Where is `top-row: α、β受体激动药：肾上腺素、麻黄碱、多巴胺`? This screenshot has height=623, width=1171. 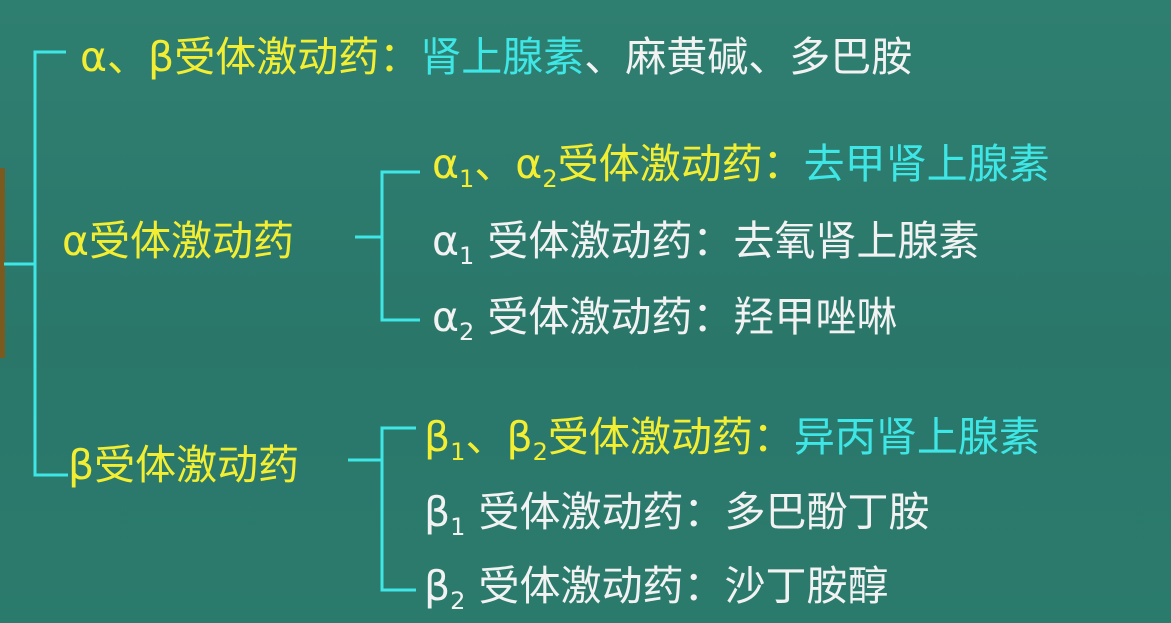 top-row: α、β受体激动药：肾上腺素、麻黄碱、多巴胺 is located at coordinates (496, 57).